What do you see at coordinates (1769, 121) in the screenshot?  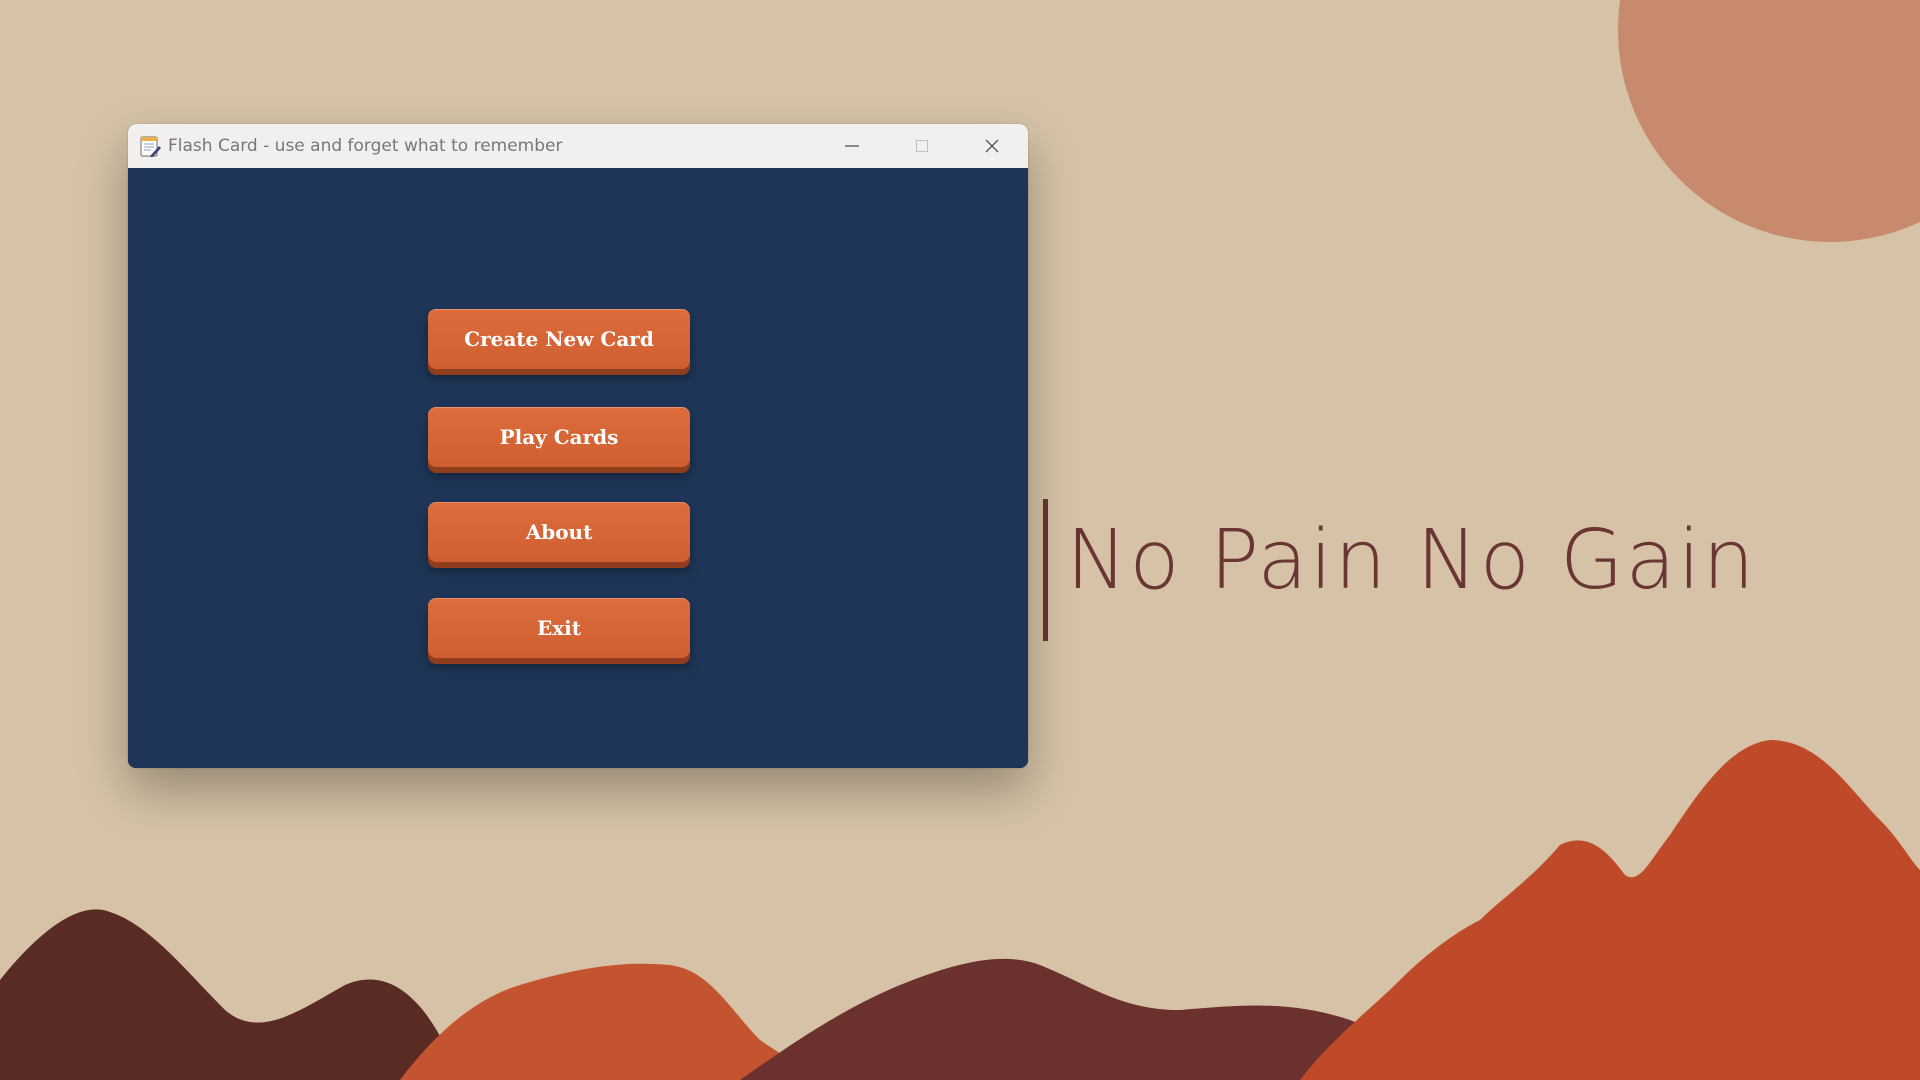 I see `sun-shape` at bounding box center [1769, 121].